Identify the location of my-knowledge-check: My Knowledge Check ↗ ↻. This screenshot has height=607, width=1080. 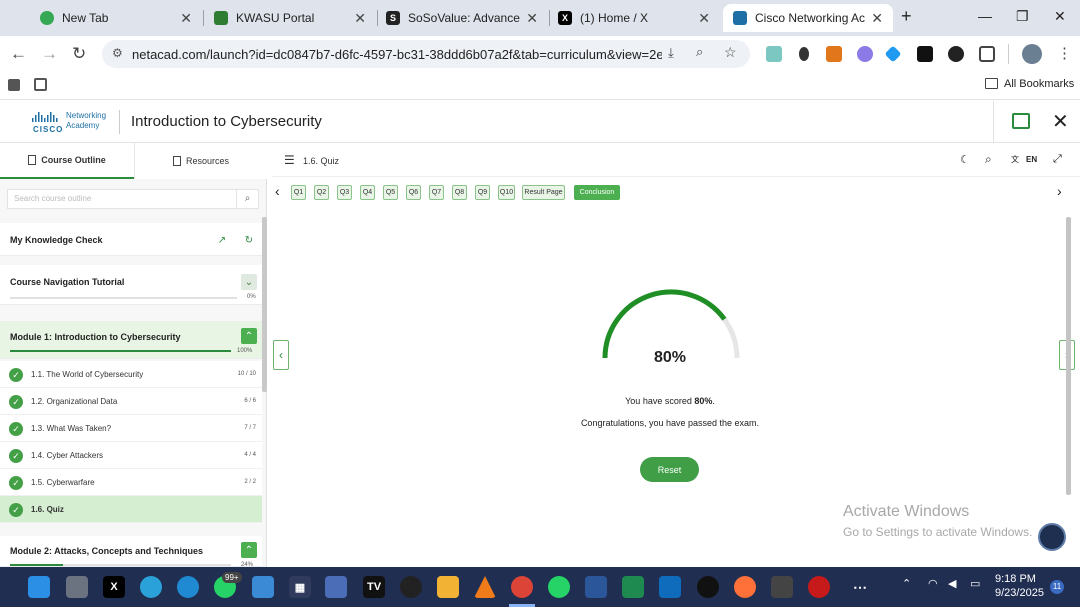
(131, 239).